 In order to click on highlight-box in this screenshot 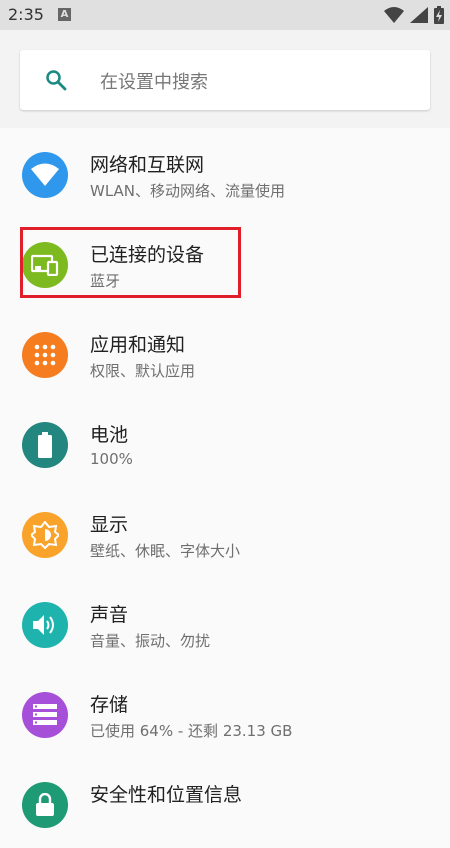, I will do `click(130, 262)`.